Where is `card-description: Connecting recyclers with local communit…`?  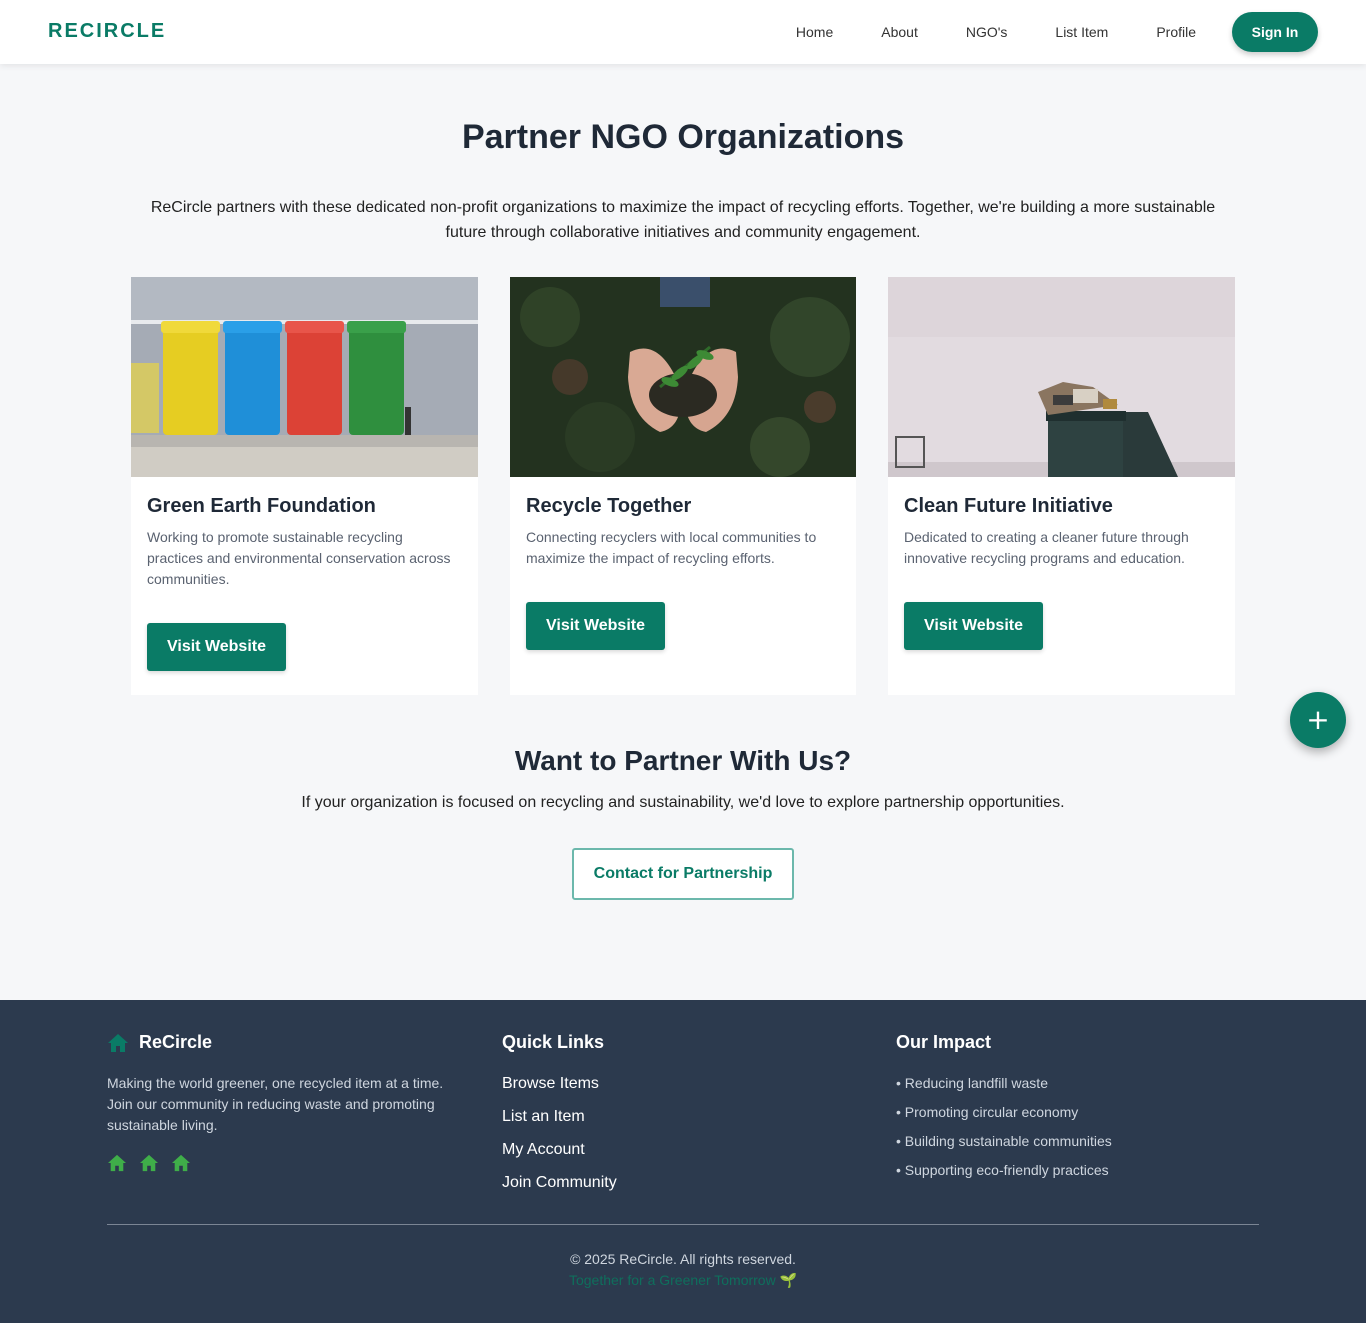
card-description: Connecting recyclers with local communit… is located at coordinates (671, 547).